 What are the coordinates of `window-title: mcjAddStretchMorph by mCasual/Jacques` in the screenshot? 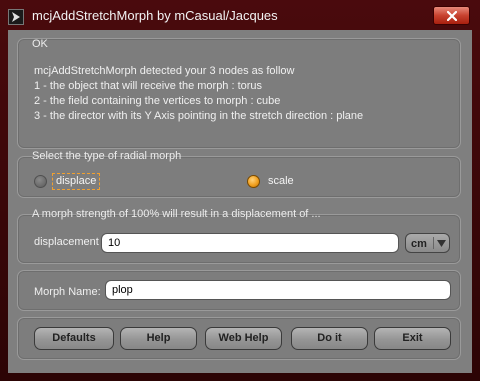 It's located at (155, 15).